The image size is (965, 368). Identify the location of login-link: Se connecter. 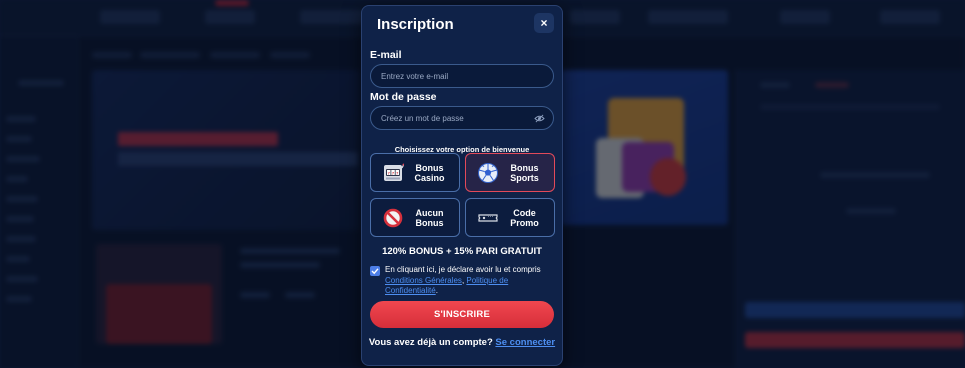
(525, 342).